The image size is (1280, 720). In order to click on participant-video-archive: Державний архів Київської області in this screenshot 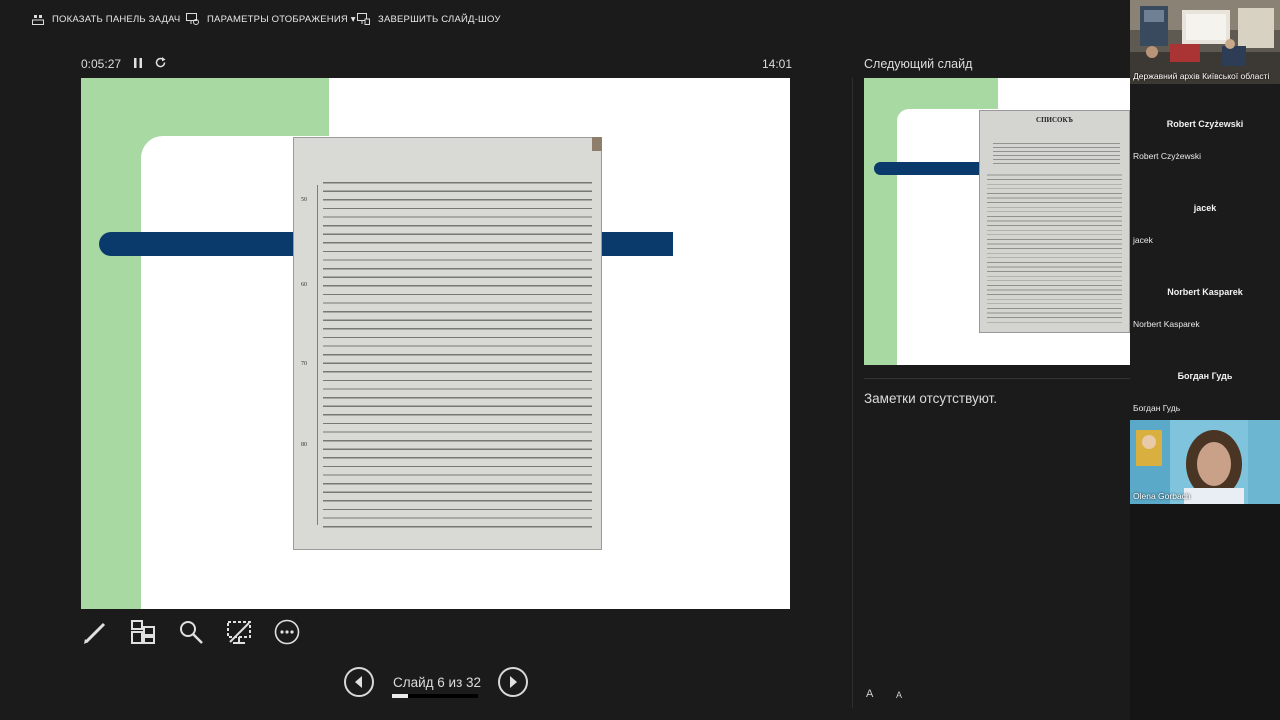, I will do `click(1205, 42)`.